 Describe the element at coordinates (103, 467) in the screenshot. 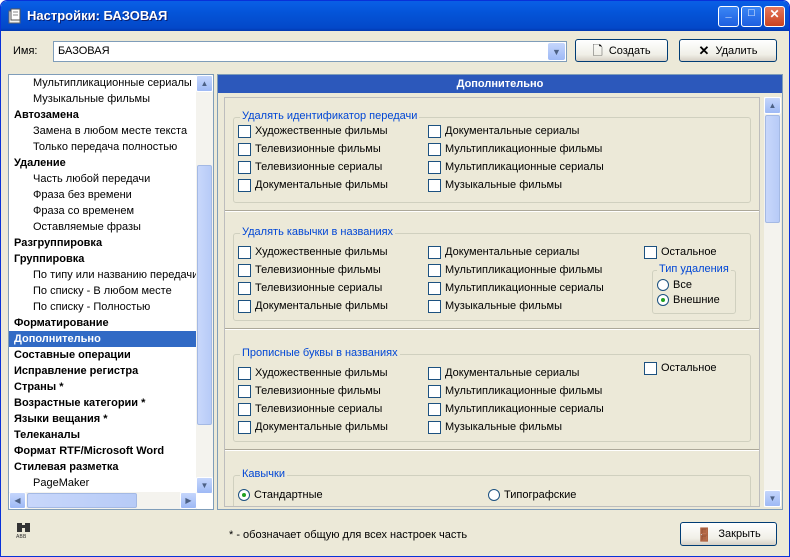

I see `tree-item: Стилевая разметка` at that location.